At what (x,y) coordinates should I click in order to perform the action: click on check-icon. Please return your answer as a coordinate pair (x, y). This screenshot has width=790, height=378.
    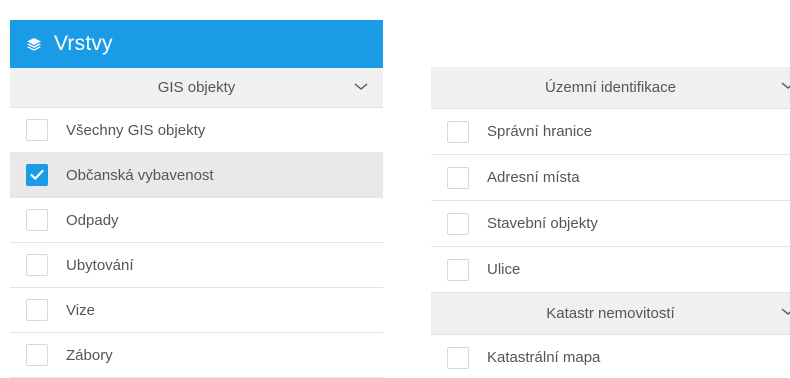
    Looking at the image, I should click on (37, 174).